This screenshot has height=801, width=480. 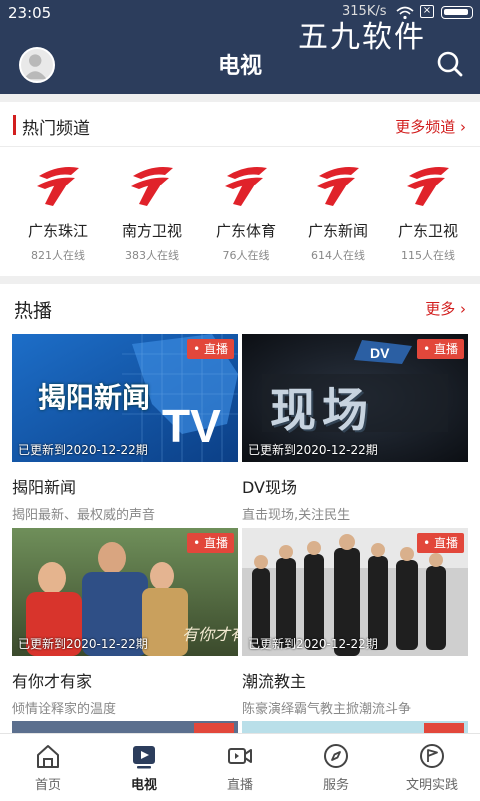 What do you see at coordinates (338, 255) in the screenshot?
I see `channel-viewers: 614人在线` at bounding box center [338, 255].